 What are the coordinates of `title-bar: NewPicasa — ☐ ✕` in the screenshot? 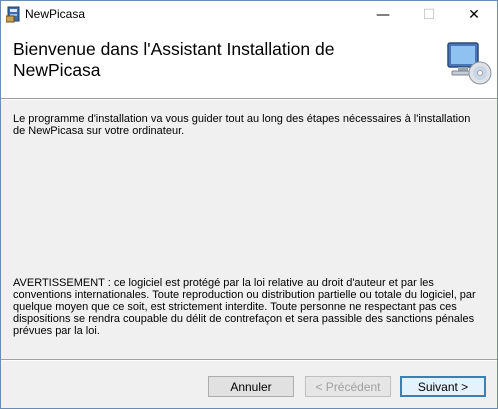 It's located at (249, 15).